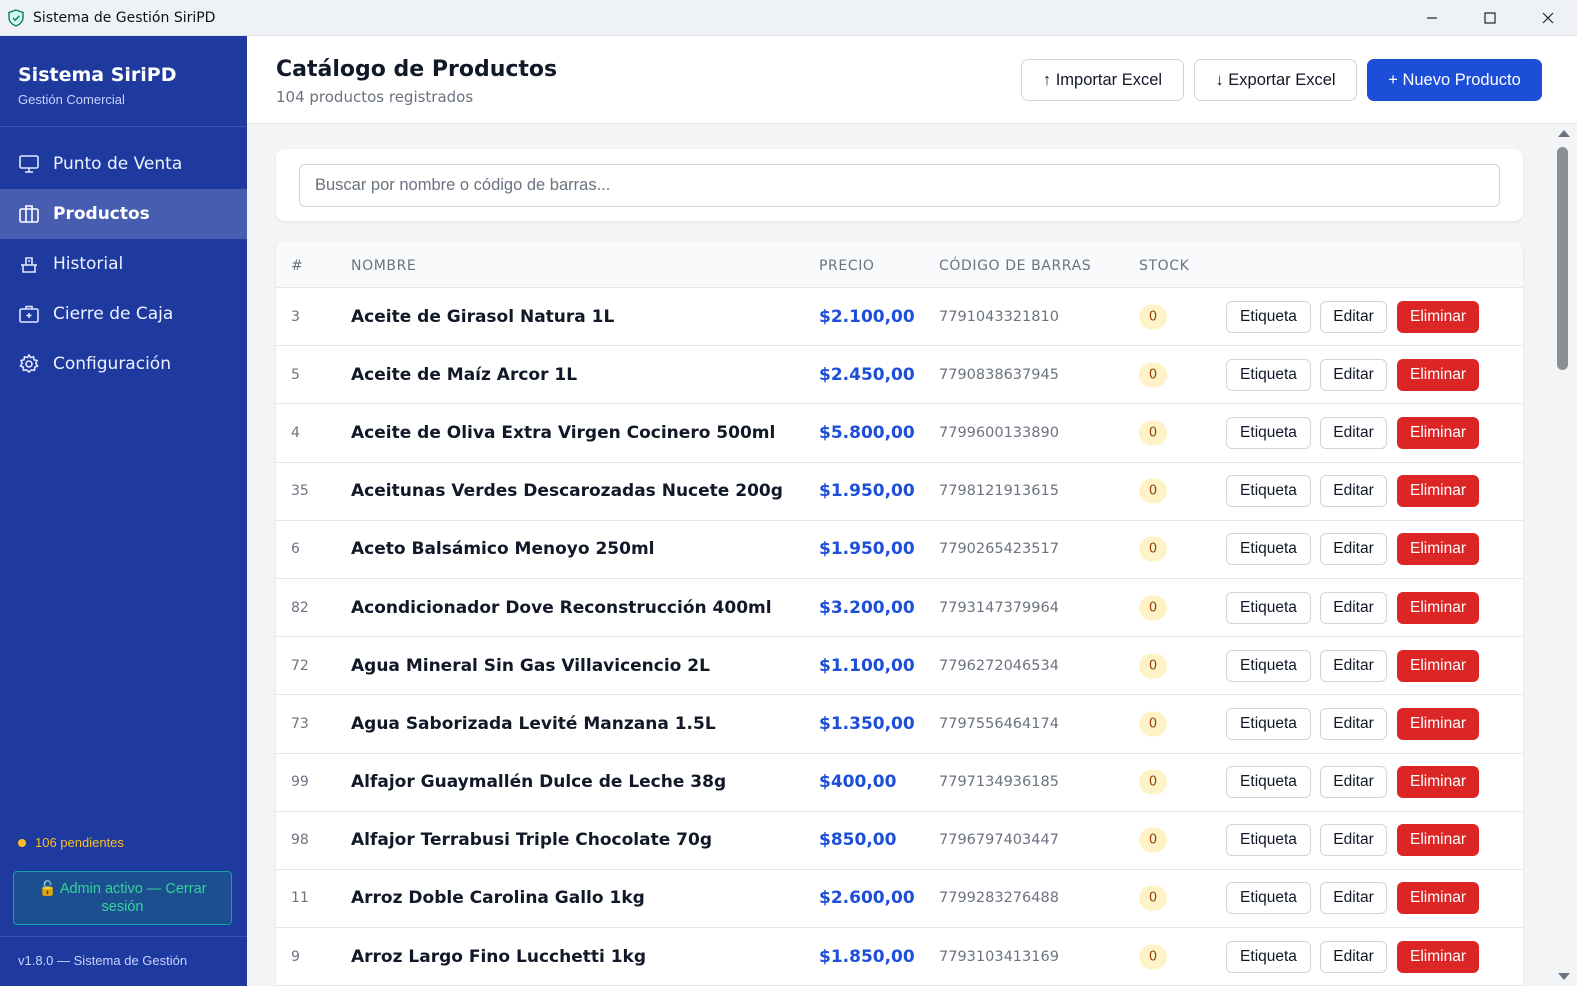 Image resolution: width=1577 pixels, height=986 pixels. I want to click on sidebar-item-punto-de-venta: Punto de Venta, so click(123, 164).